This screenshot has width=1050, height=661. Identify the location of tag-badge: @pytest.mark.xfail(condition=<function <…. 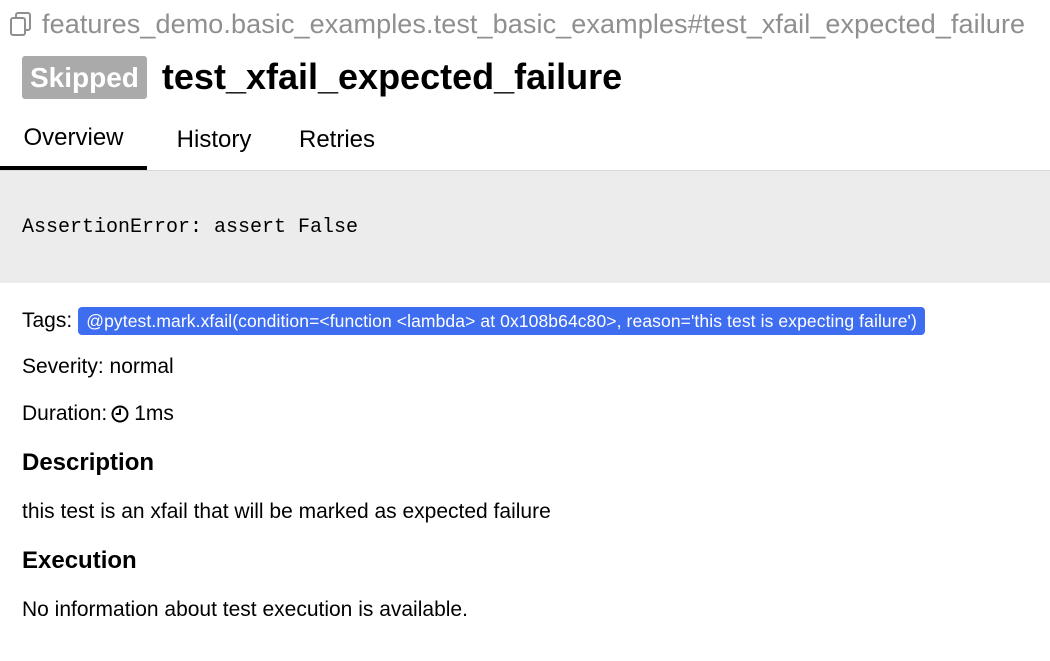
(501, 321).